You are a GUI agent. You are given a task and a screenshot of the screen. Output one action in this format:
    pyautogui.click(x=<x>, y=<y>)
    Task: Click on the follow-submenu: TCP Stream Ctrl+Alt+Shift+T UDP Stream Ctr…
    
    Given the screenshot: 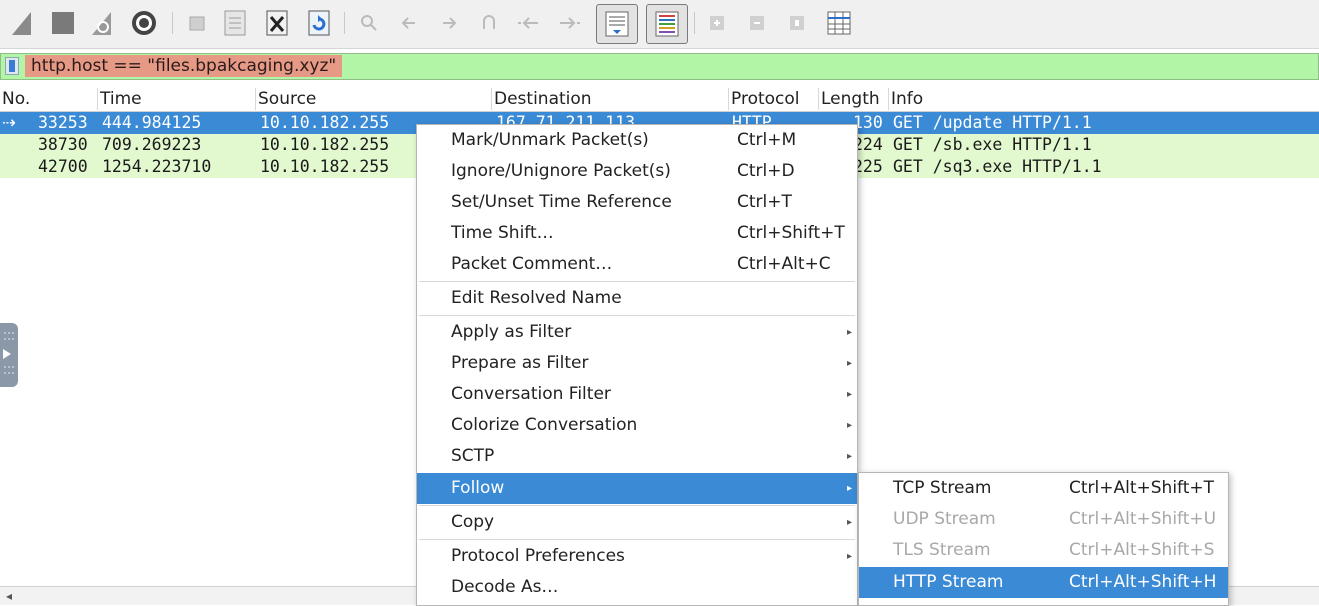 What is the action you would take?
    pyautogui.click(x=1043, y=539)
    